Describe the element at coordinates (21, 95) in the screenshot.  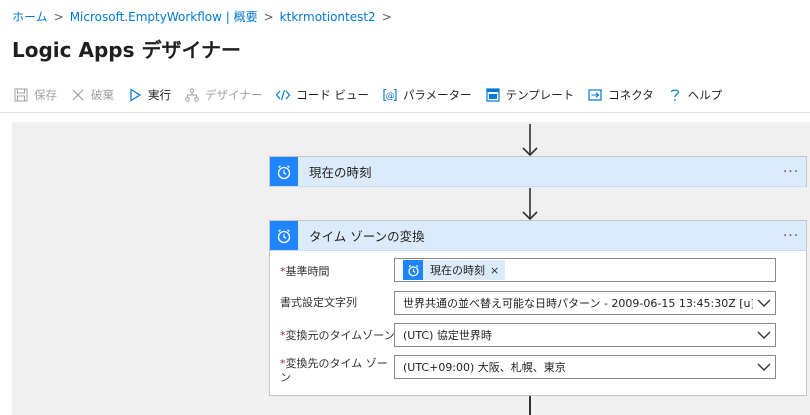
I see `save-icon` at that location.